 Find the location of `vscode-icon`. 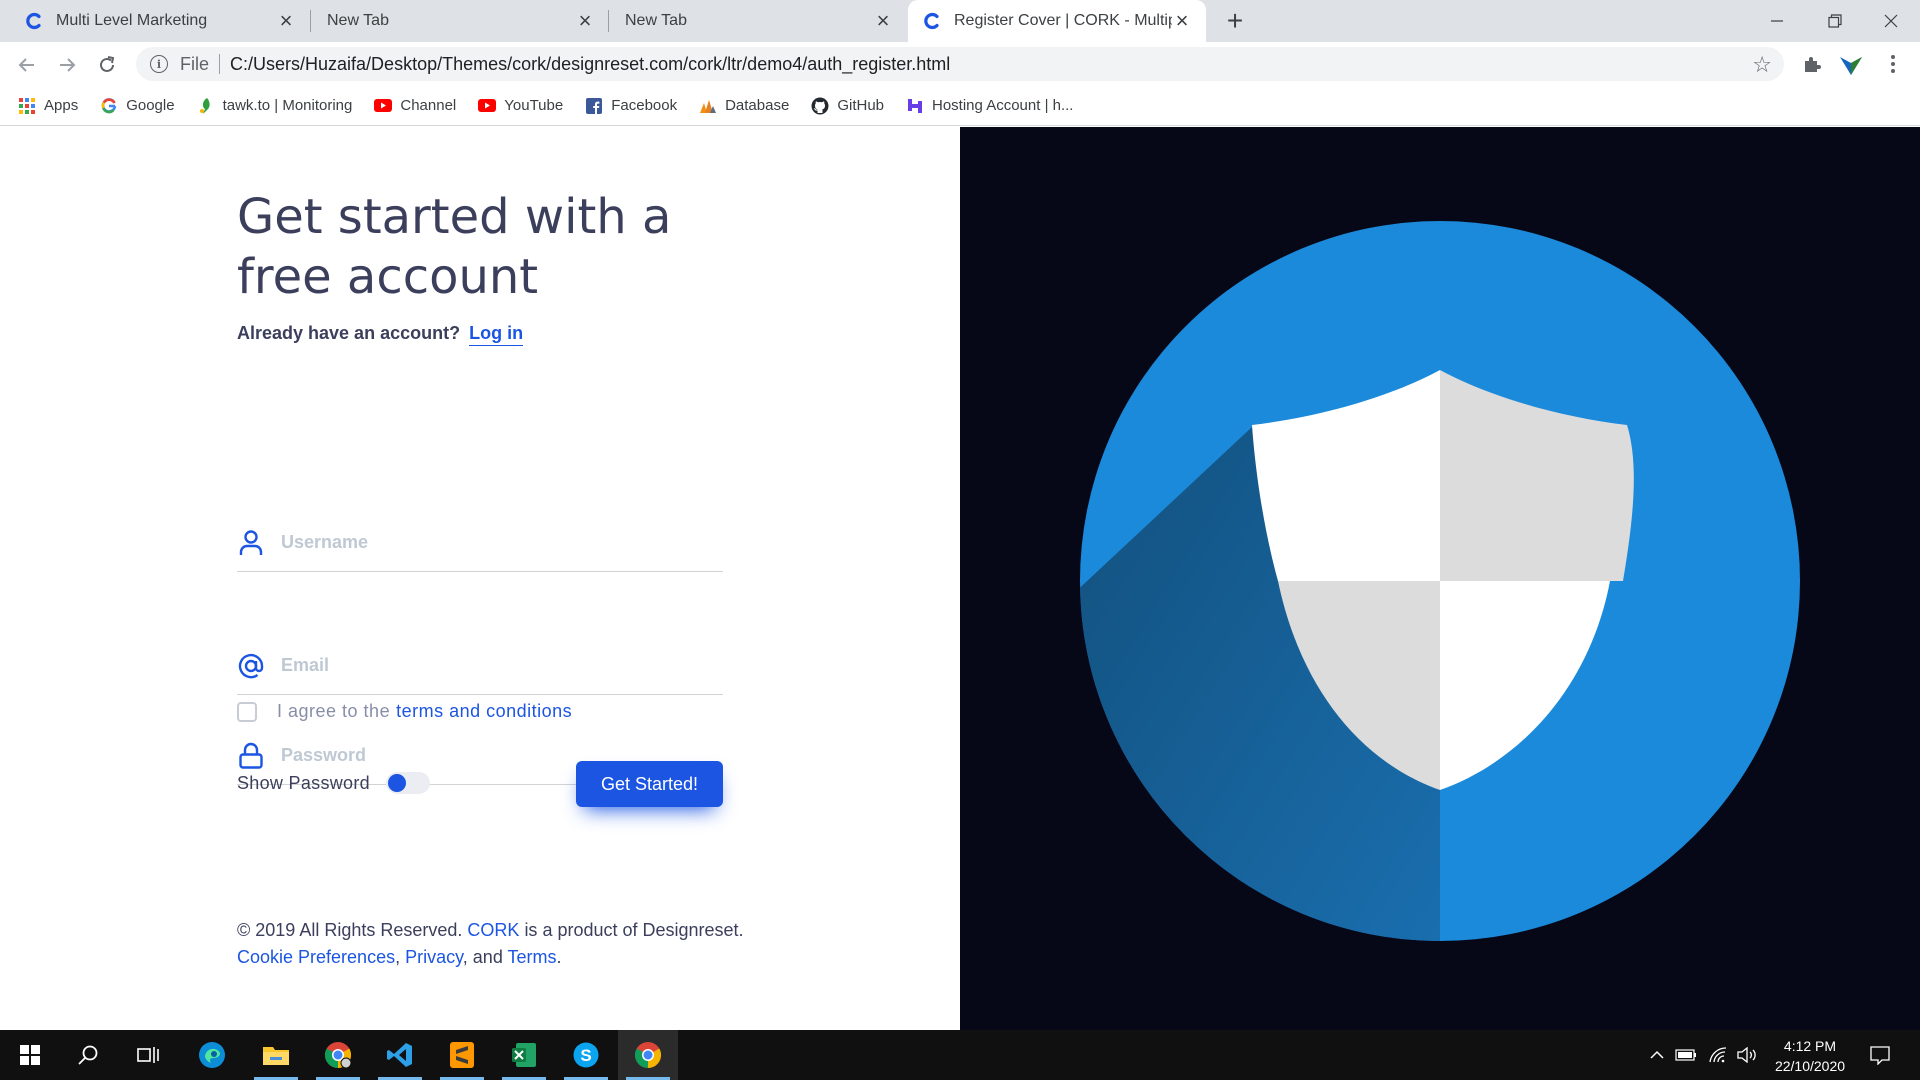

vscode-icon is located at coordinates (400, 1055).